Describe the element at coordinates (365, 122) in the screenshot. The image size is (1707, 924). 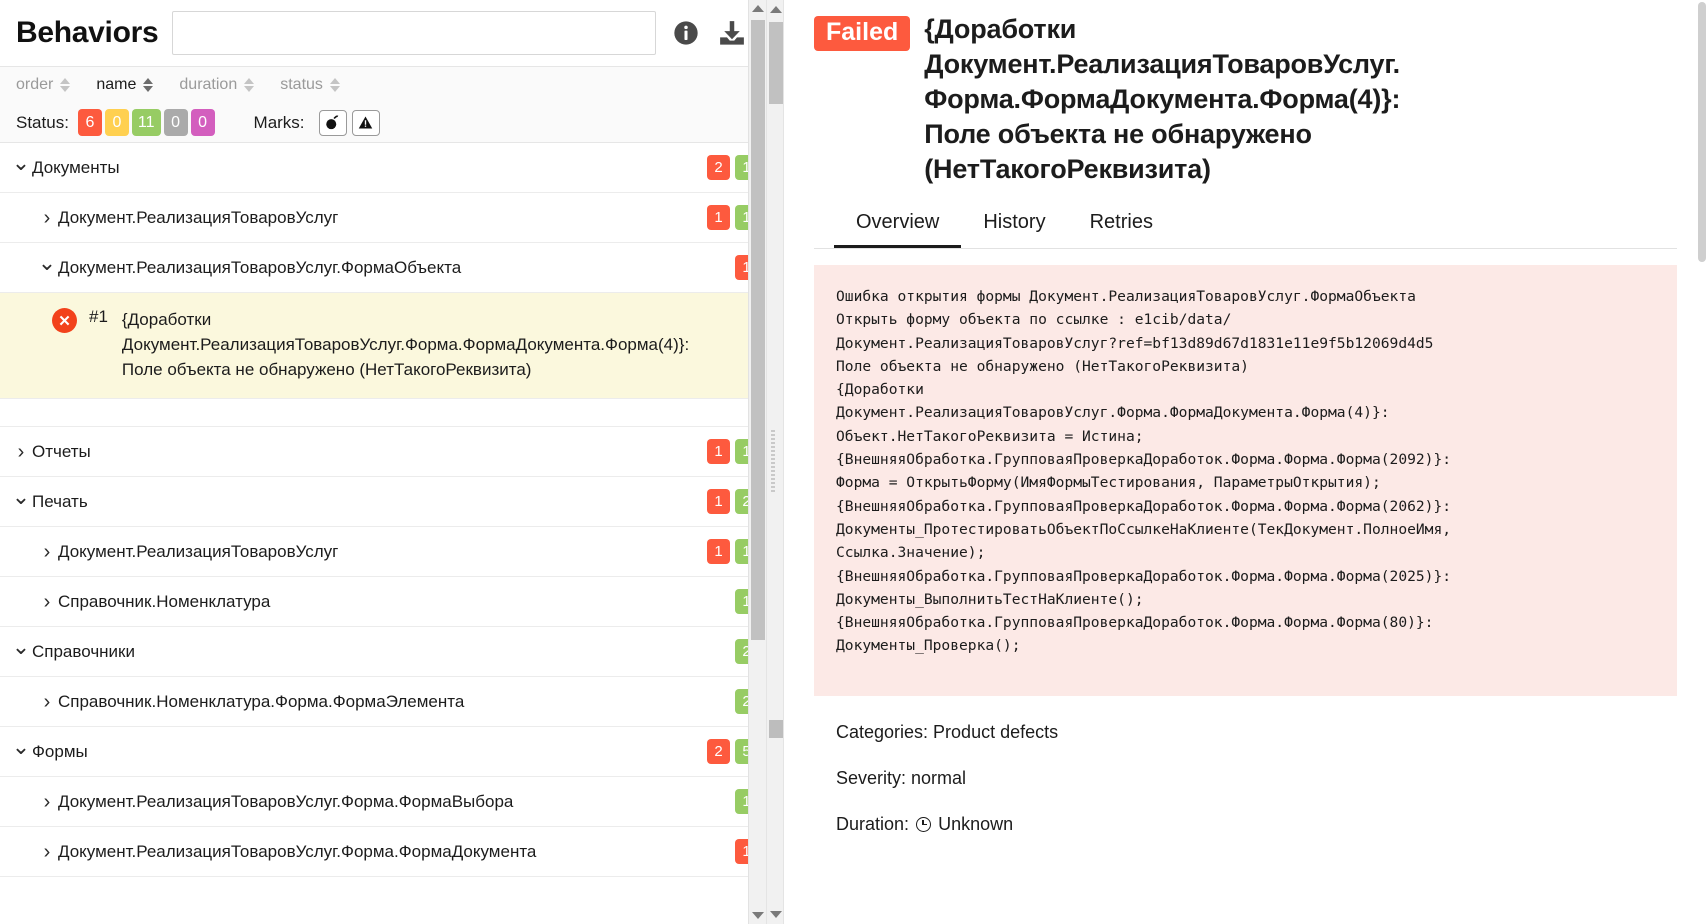
I see `warning-triangle-icon` at that location.